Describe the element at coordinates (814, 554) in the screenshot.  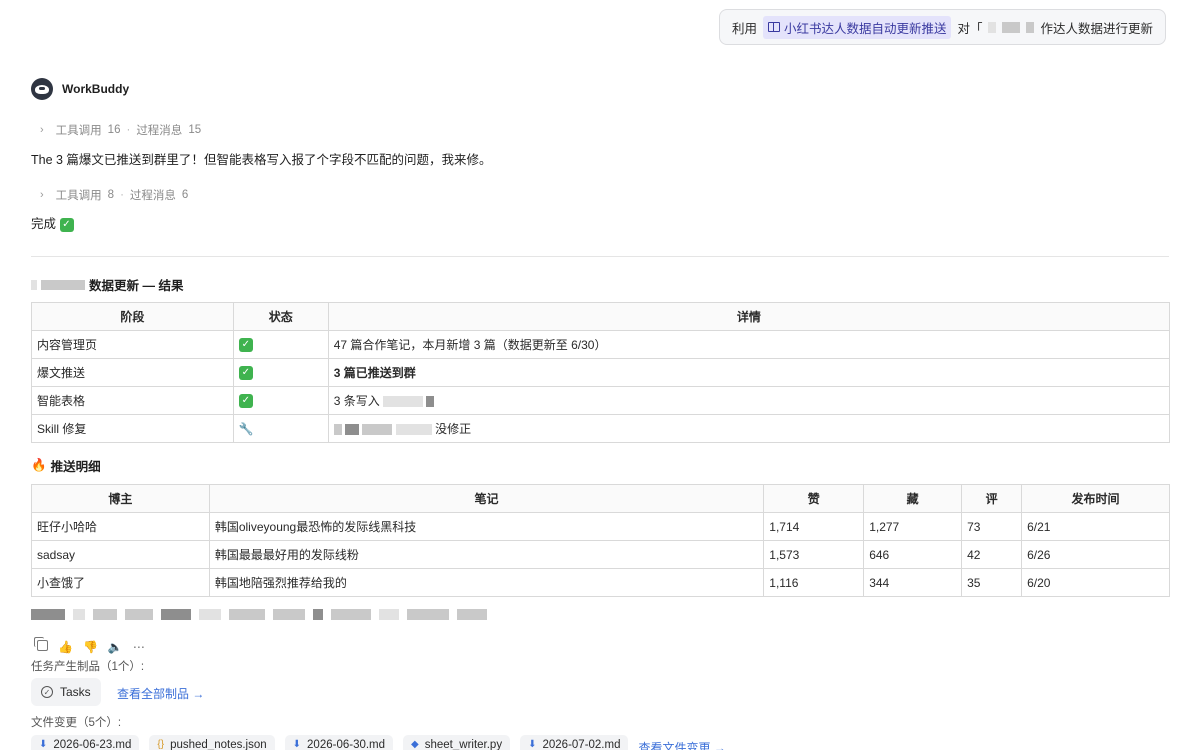
I see `likes-cell: 1,573` at that location.